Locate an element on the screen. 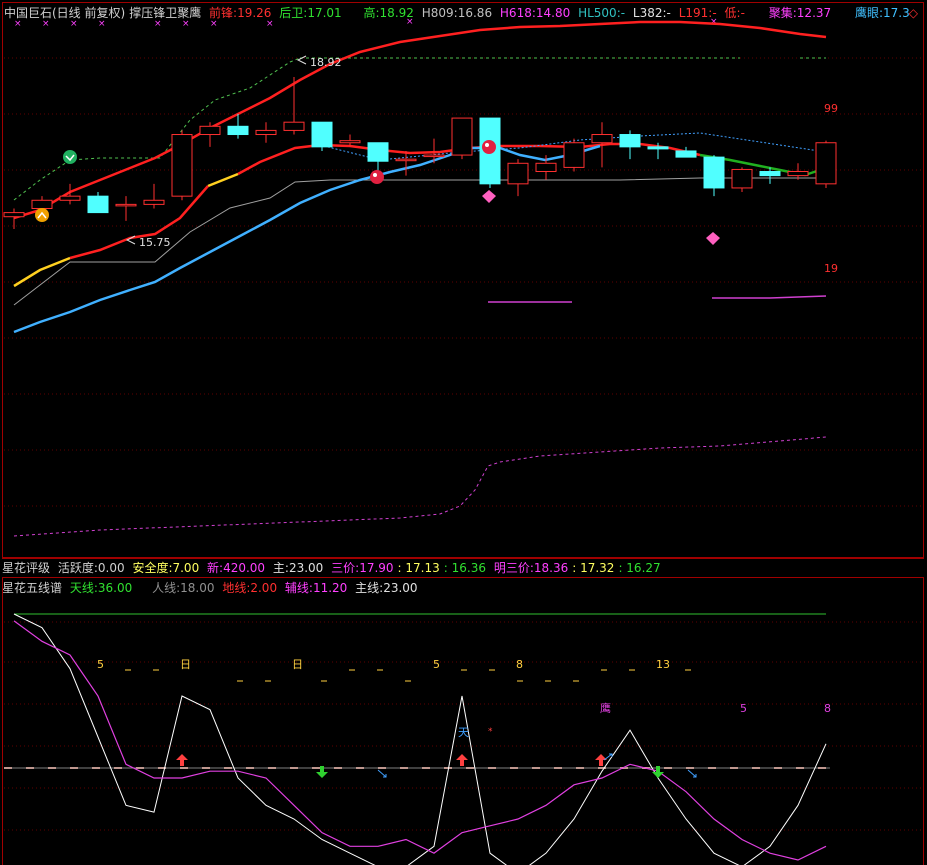 This screenshot has height=865, width=927. low-price-label: 15.75 is located at coordinates (155, 242).